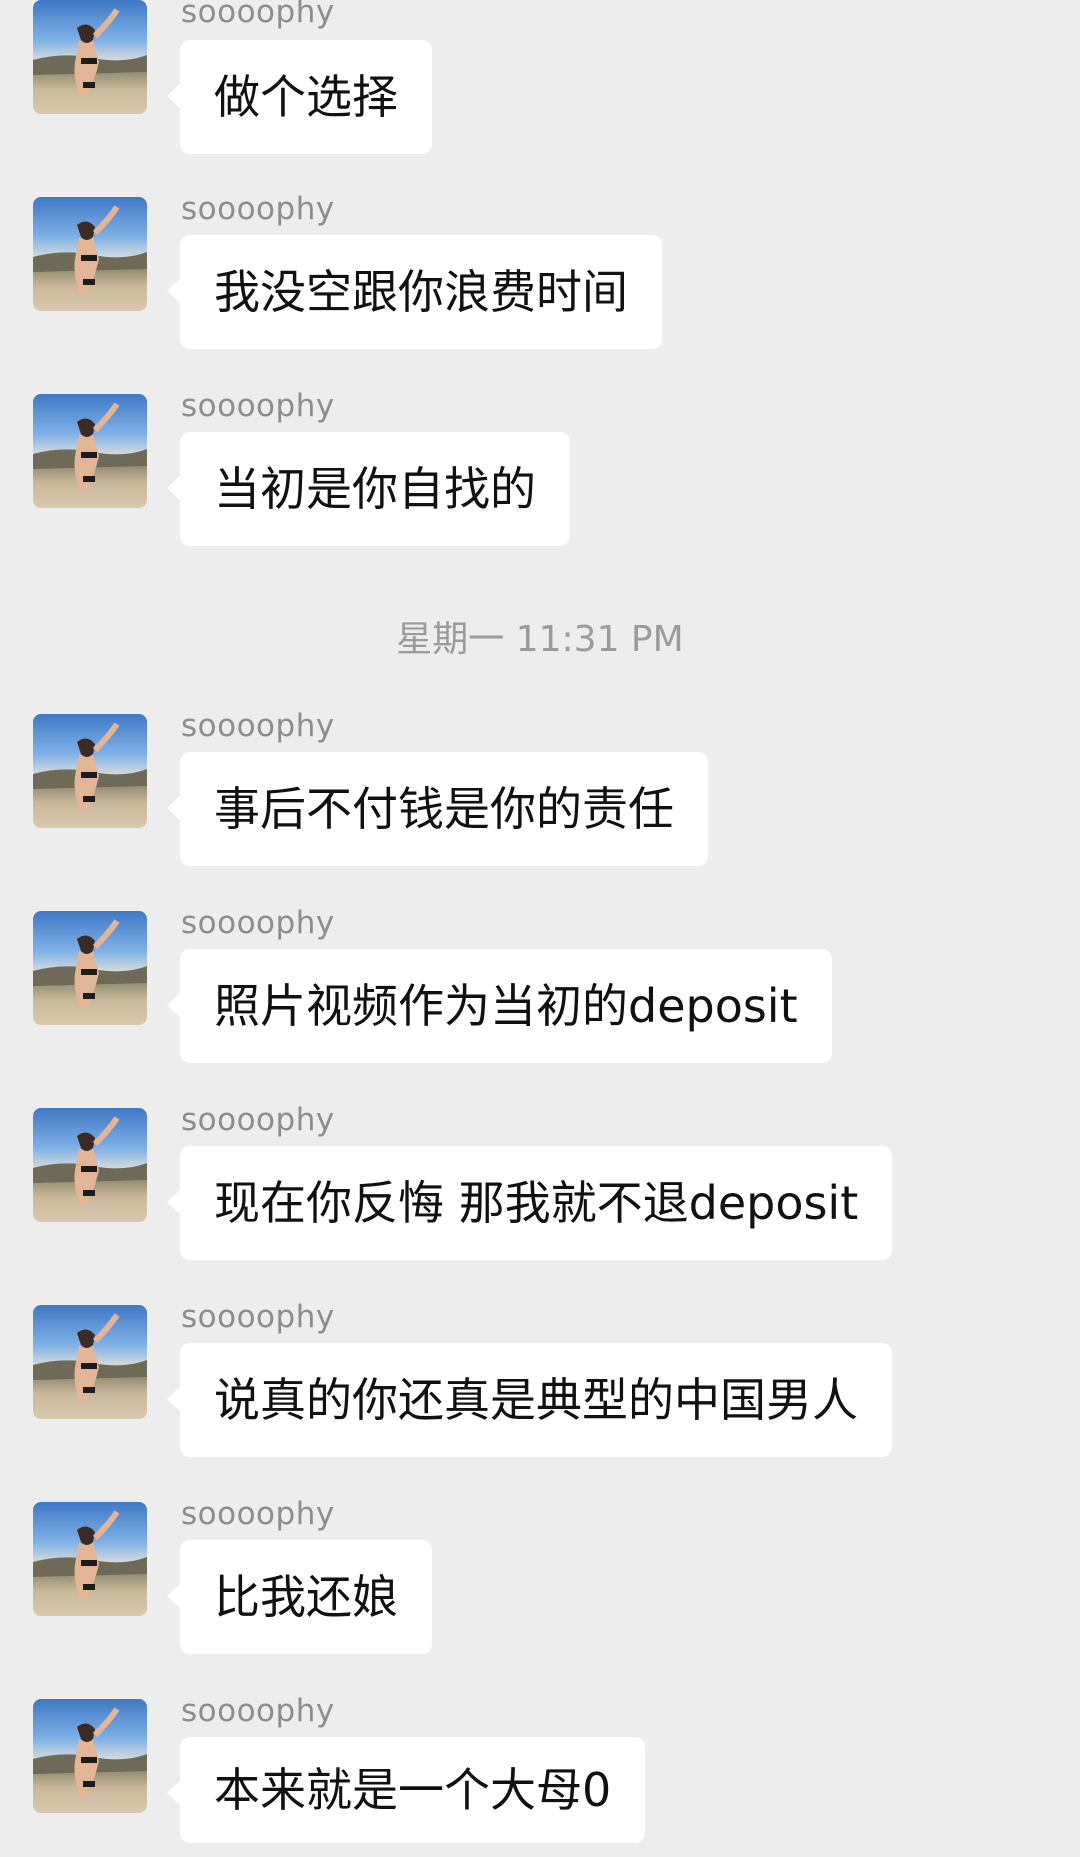 This screenshot has width=1080, height=1857. Describe the element at coordinates (499, 1006) in the screenshot. I see `message-bubble: 照片视频作为当初的deposit` at that location.